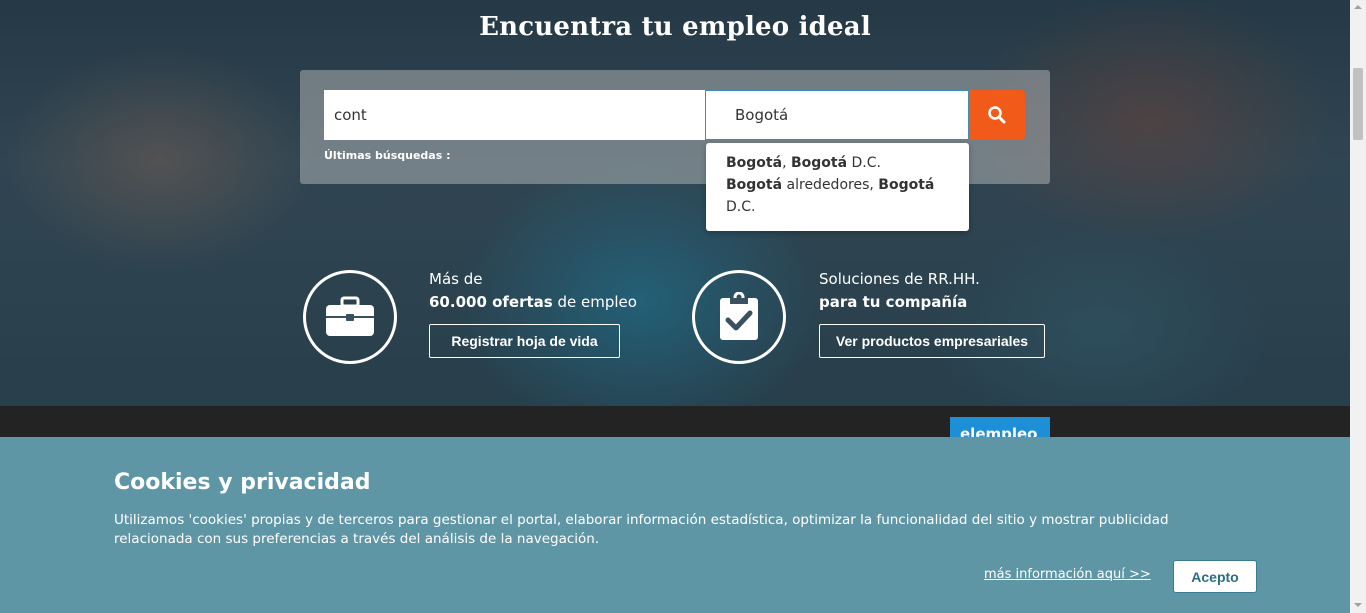  Describe the element at coordinates (1215, 576) in the screenshot. I see `accept-cookies-button: Acepto` at that location.